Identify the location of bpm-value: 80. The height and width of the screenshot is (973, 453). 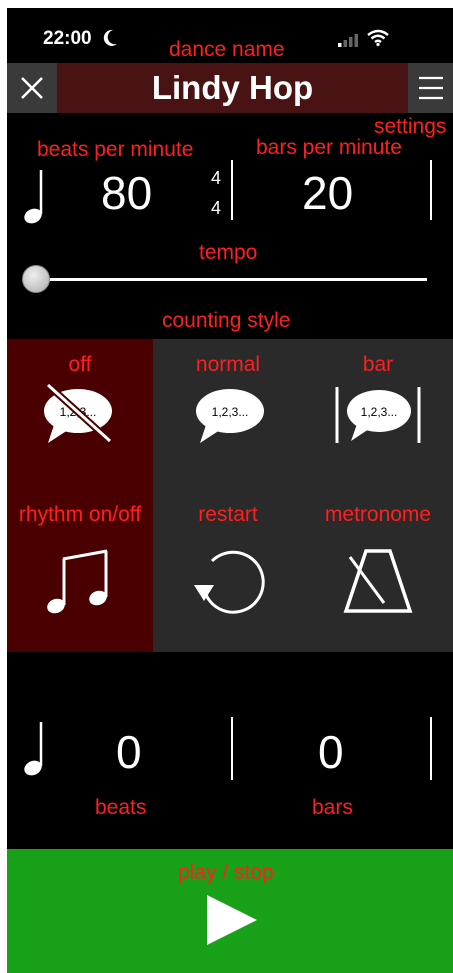
(126, 193).